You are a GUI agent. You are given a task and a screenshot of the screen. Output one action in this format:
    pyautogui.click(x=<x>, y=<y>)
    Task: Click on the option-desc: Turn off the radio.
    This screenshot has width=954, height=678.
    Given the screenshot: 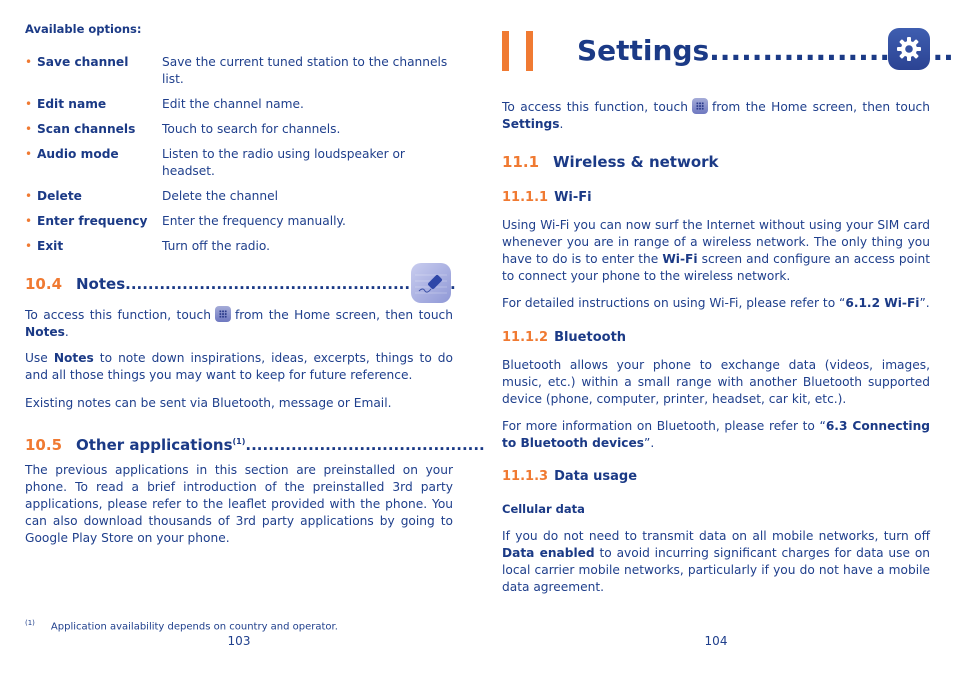 What is the action you would take?
    pyautogui.click(x=216, y=246)
    